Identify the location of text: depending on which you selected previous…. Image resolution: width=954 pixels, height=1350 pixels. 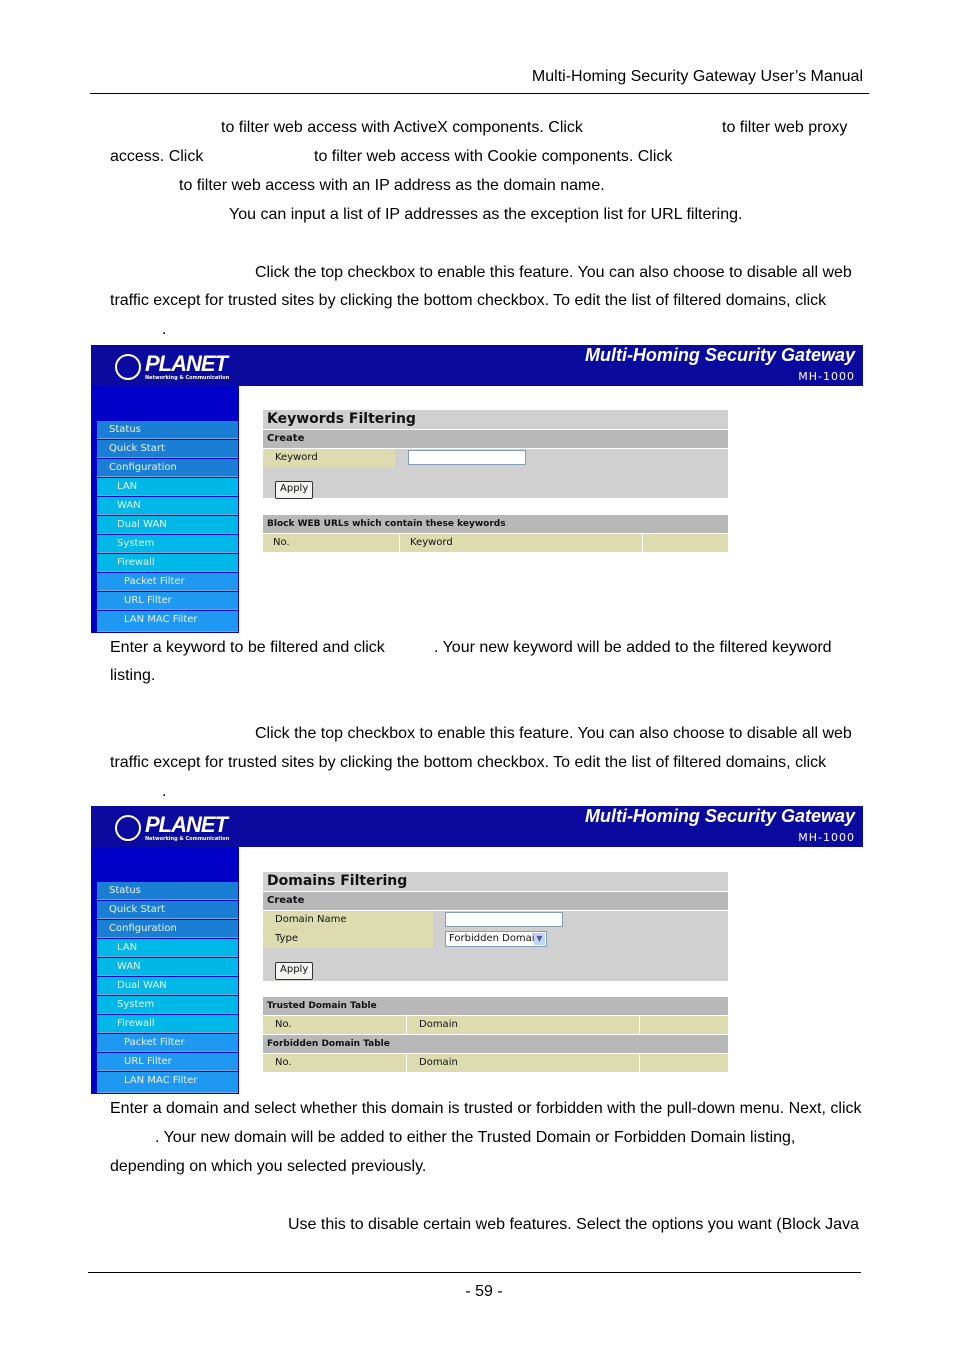
(268, 1166).